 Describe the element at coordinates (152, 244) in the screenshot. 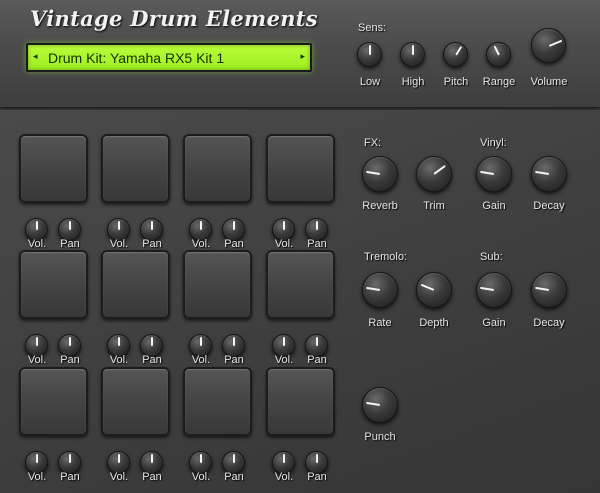

I see `pad-2-pan-label: Pan` at that location.